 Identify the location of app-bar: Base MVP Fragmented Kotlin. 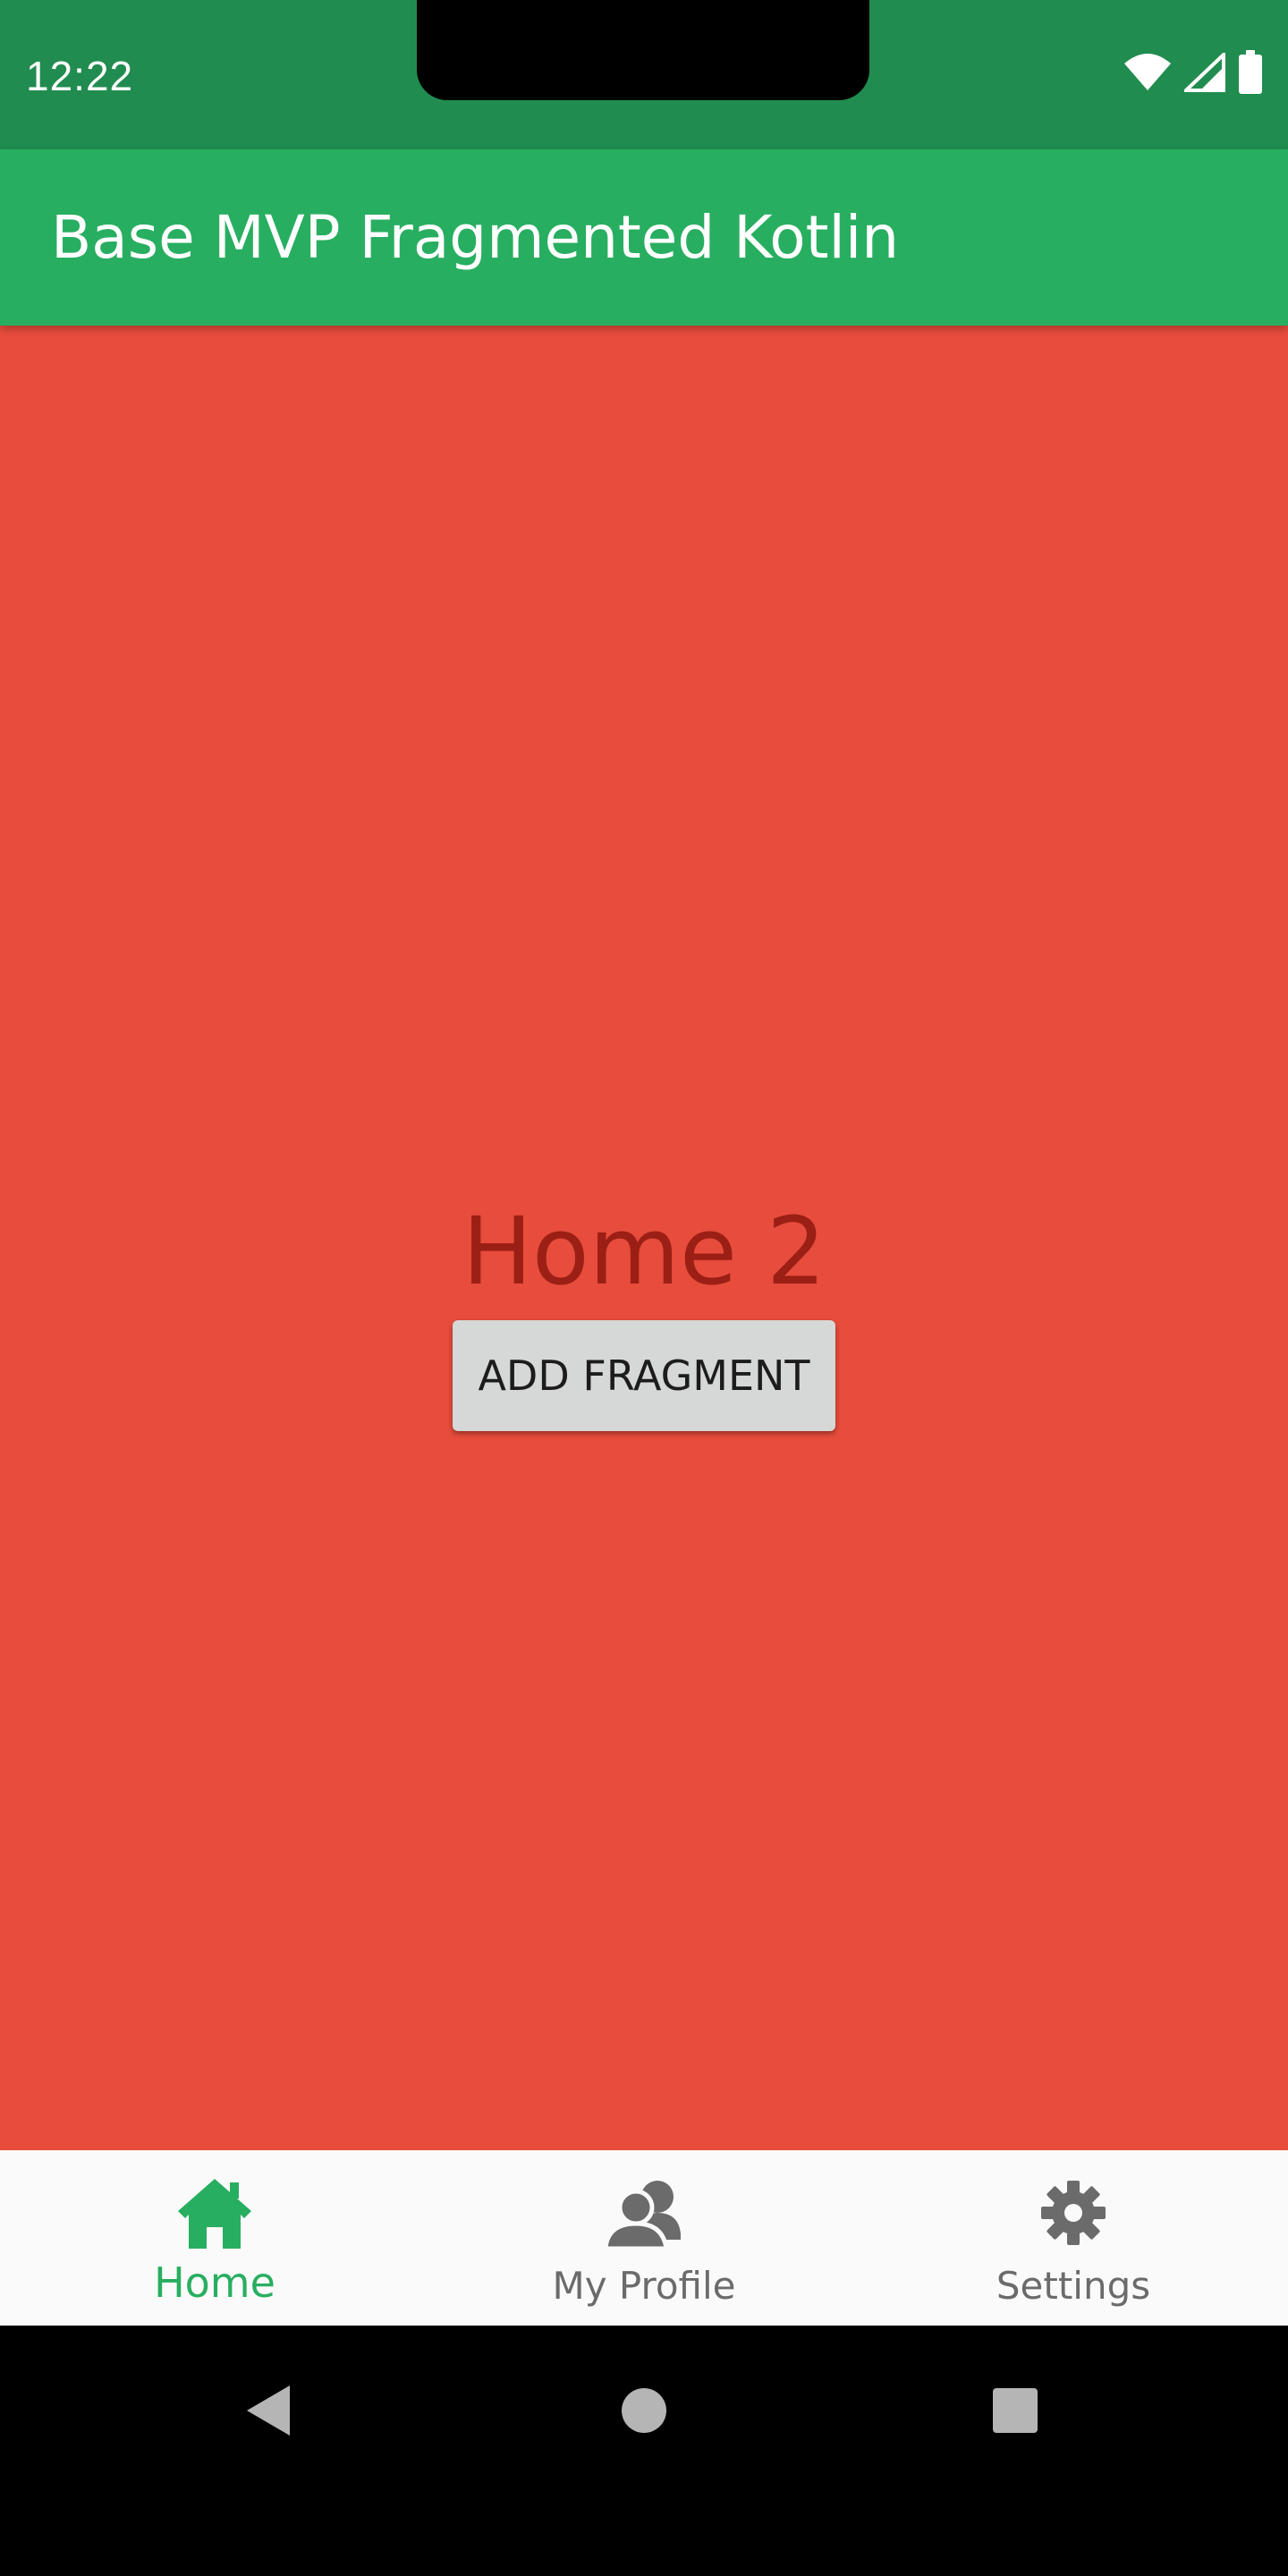
(644, 237).